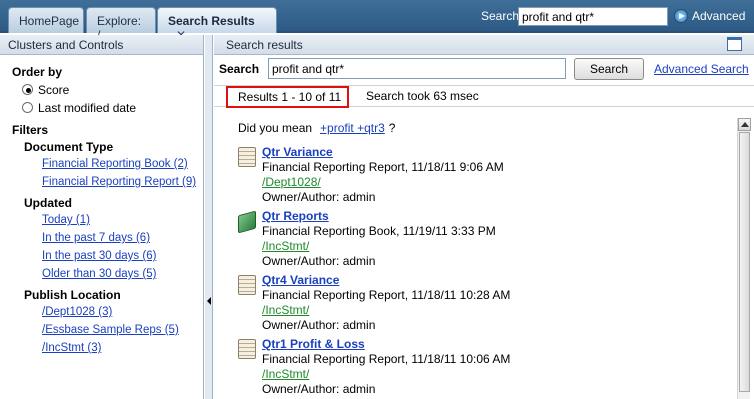  I want to click on publish-location-title: Publish Location, so click(72, 295).